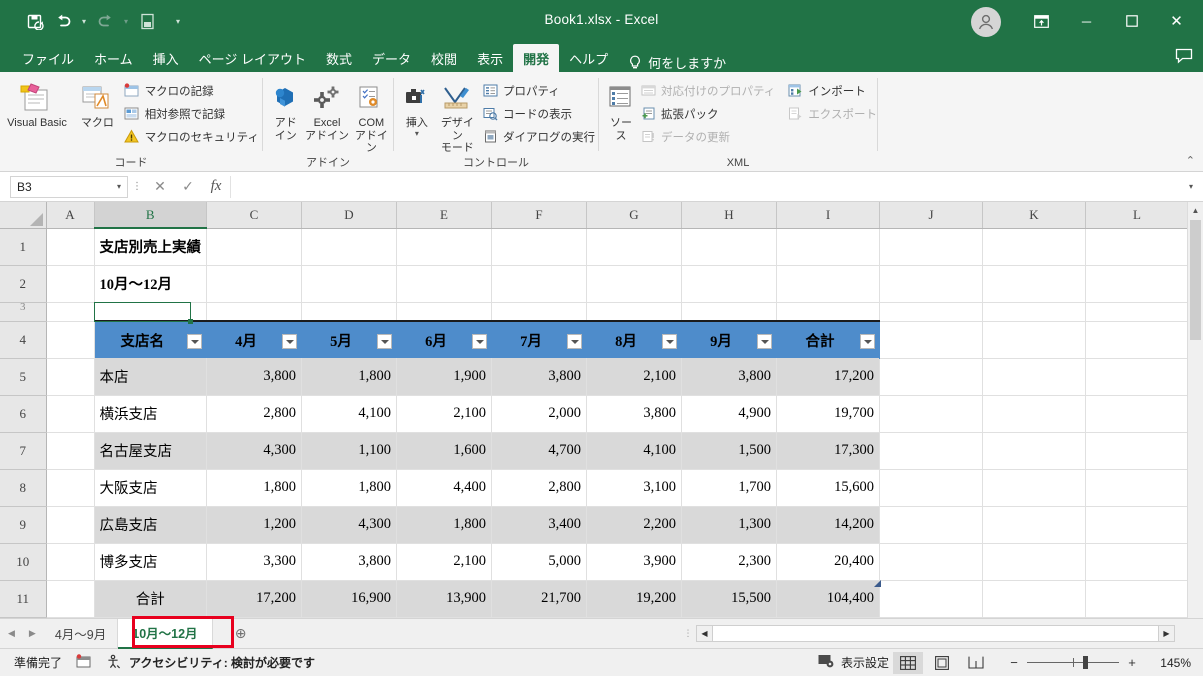  Describe the element at coordinates (69, 186) in the screenshot. I see `name-box: B3 ▾` at that location.